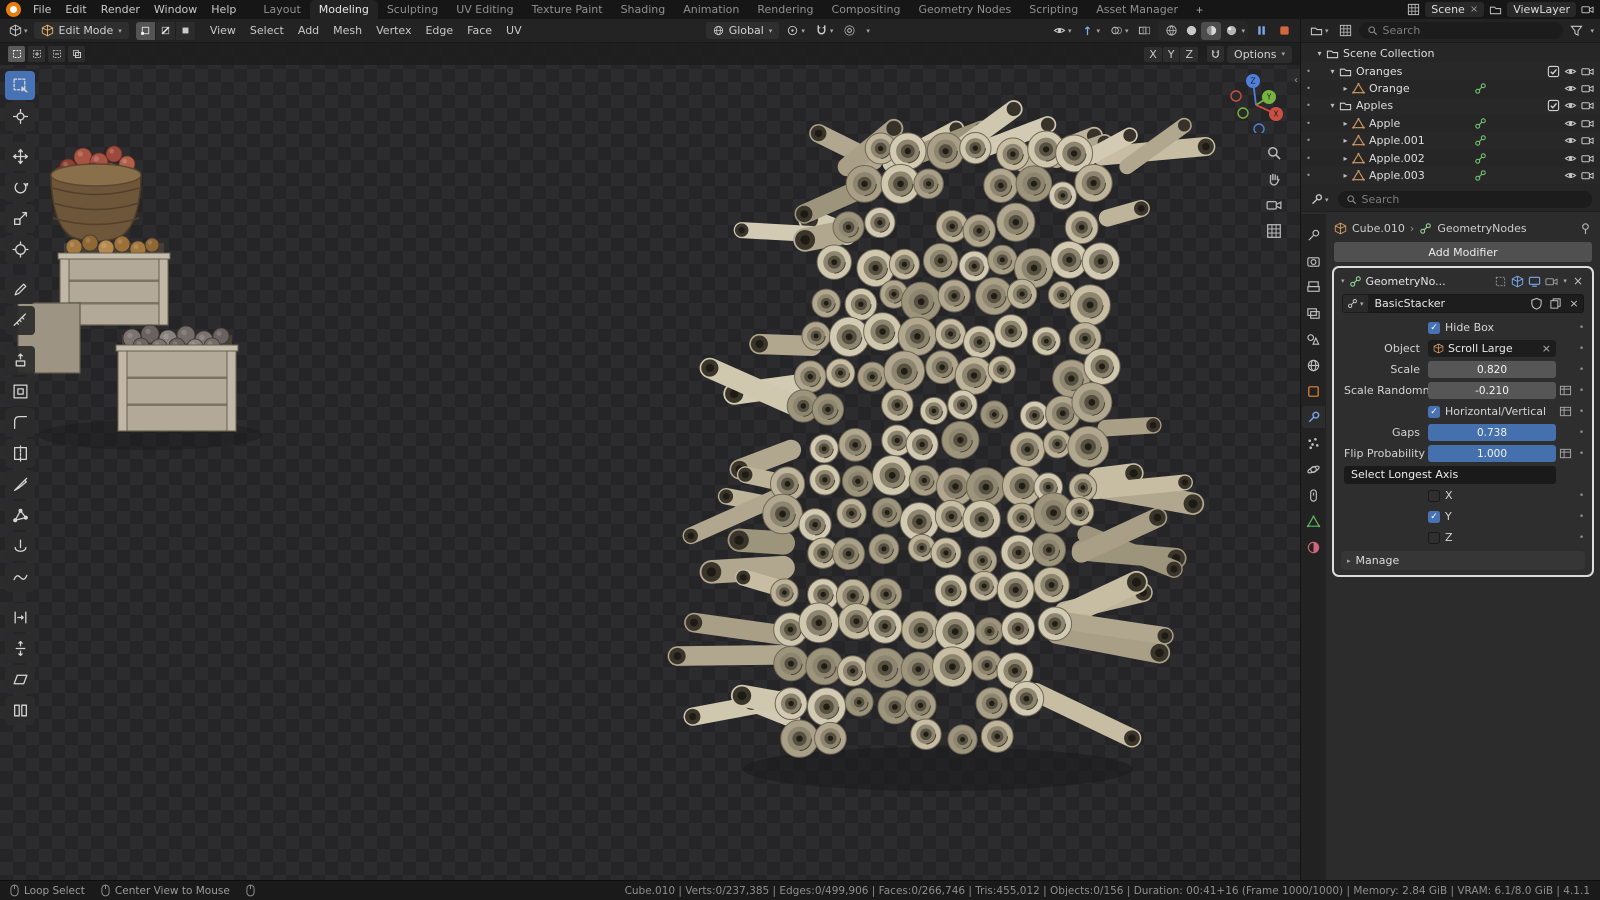 This screenshot has width=1600, height=900. I want to click on tool-annotate, so click(20, 289).